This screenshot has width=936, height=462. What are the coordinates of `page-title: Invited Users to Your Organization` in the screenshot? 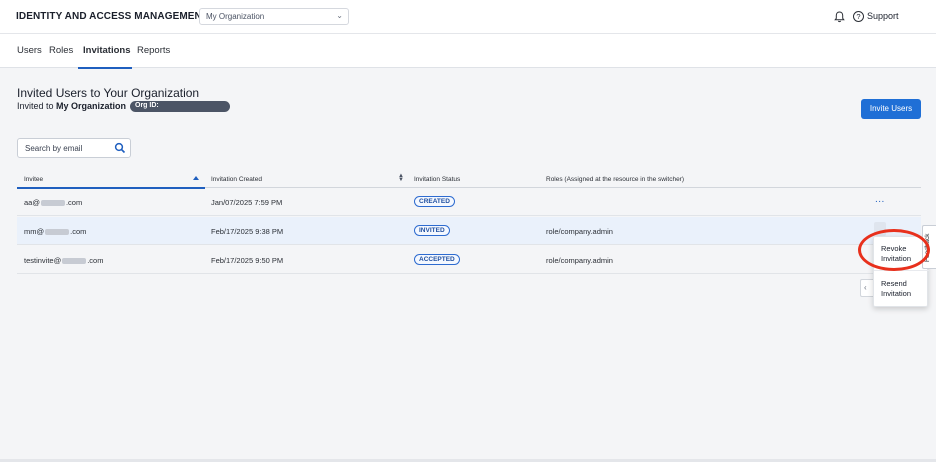 It's located at (108, 93).